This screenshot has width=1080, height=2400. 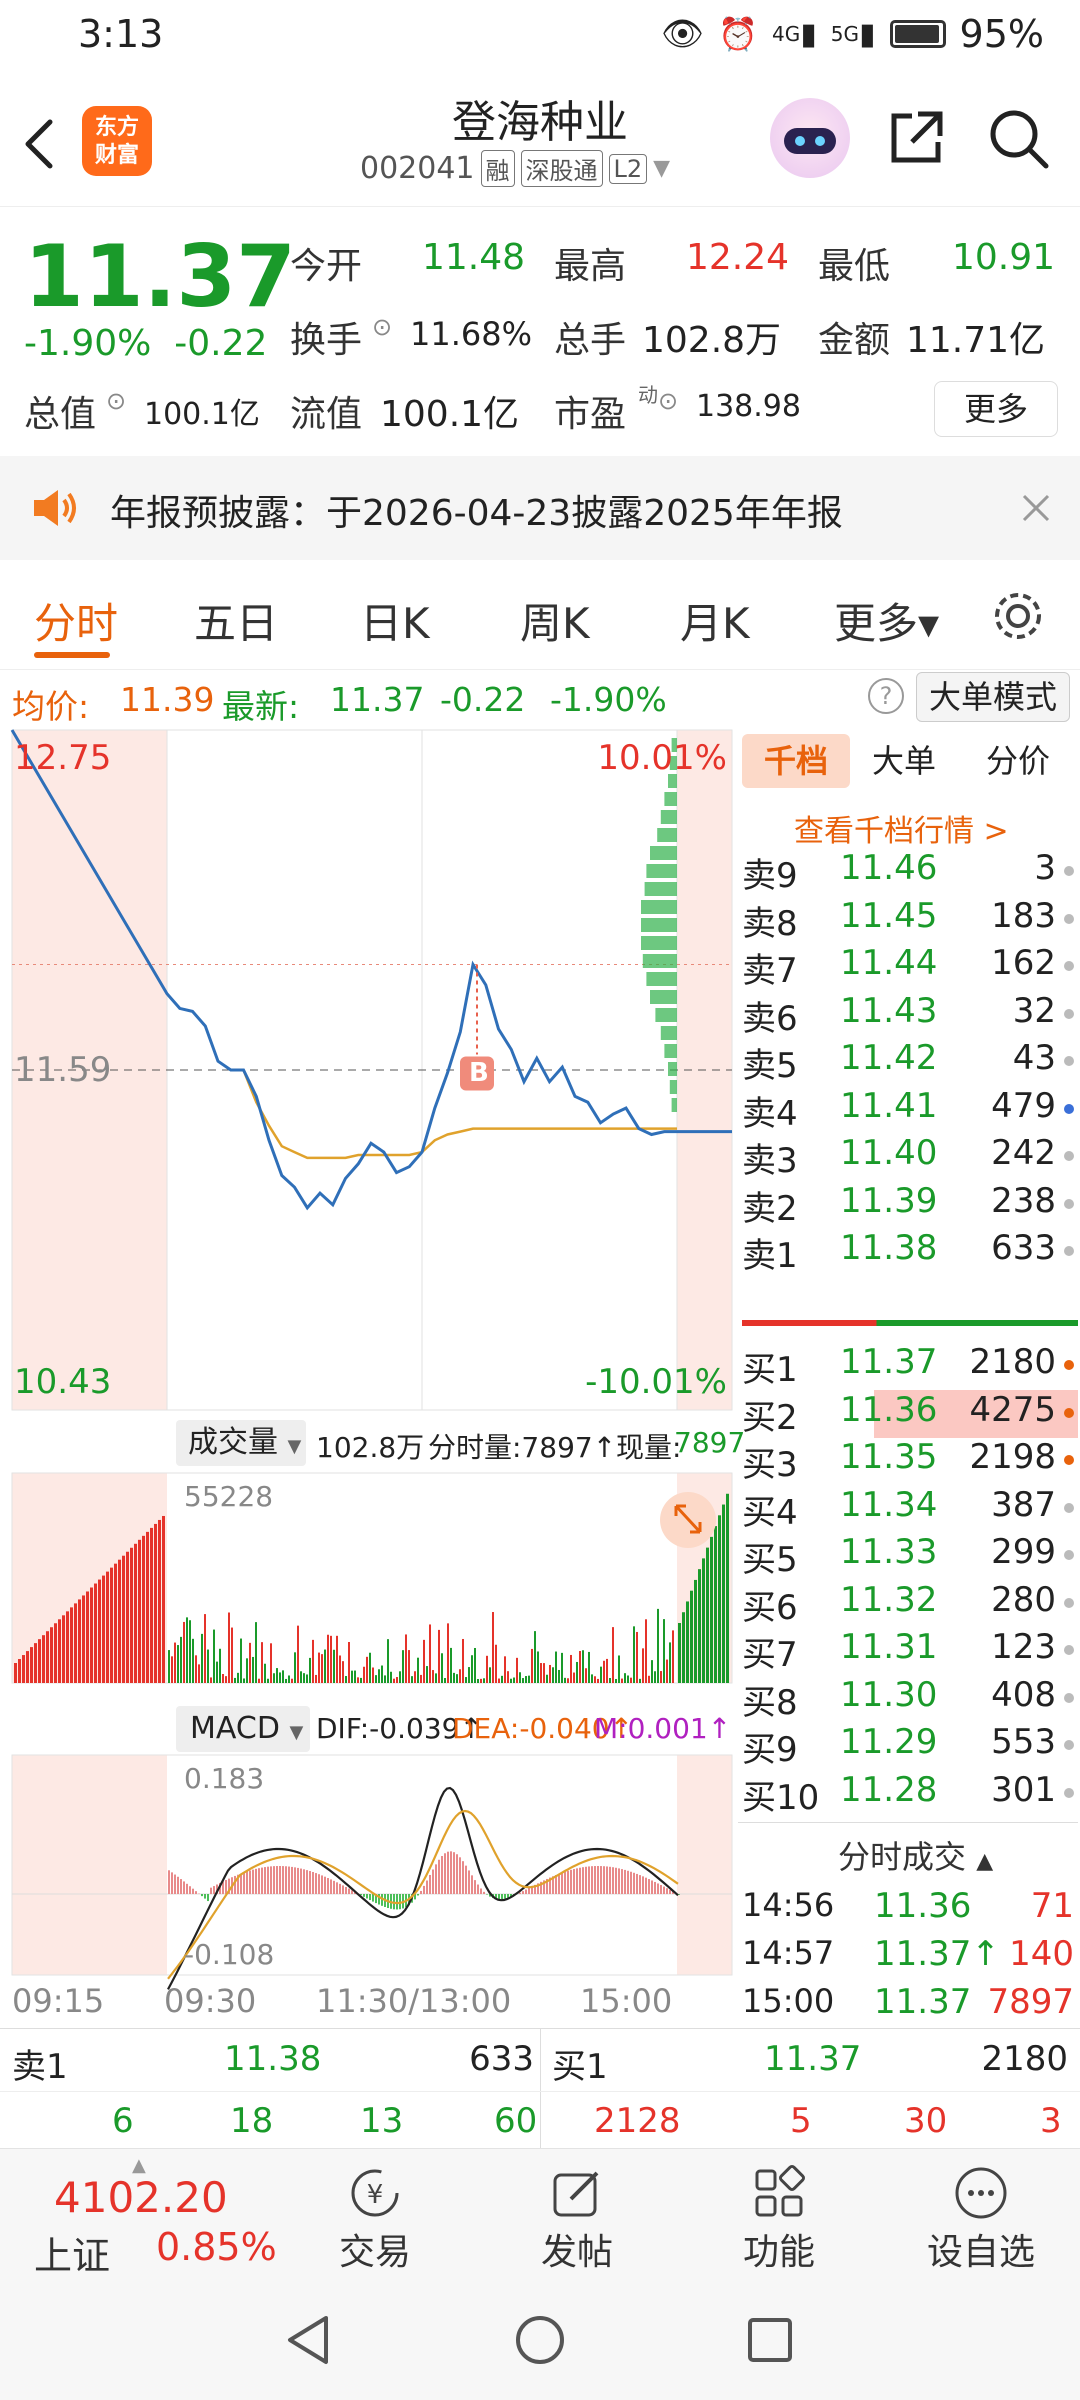 I want to click on tab-more: 更多▾, so click(x=886, y=620).